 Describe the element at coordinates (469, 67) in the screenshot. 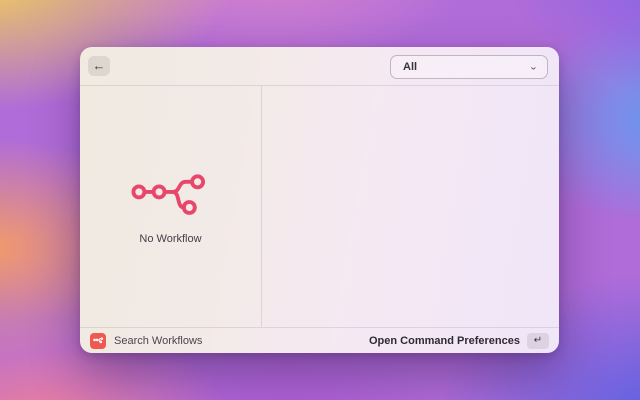

I see `filter-dropdown: All ⌄` at that location.